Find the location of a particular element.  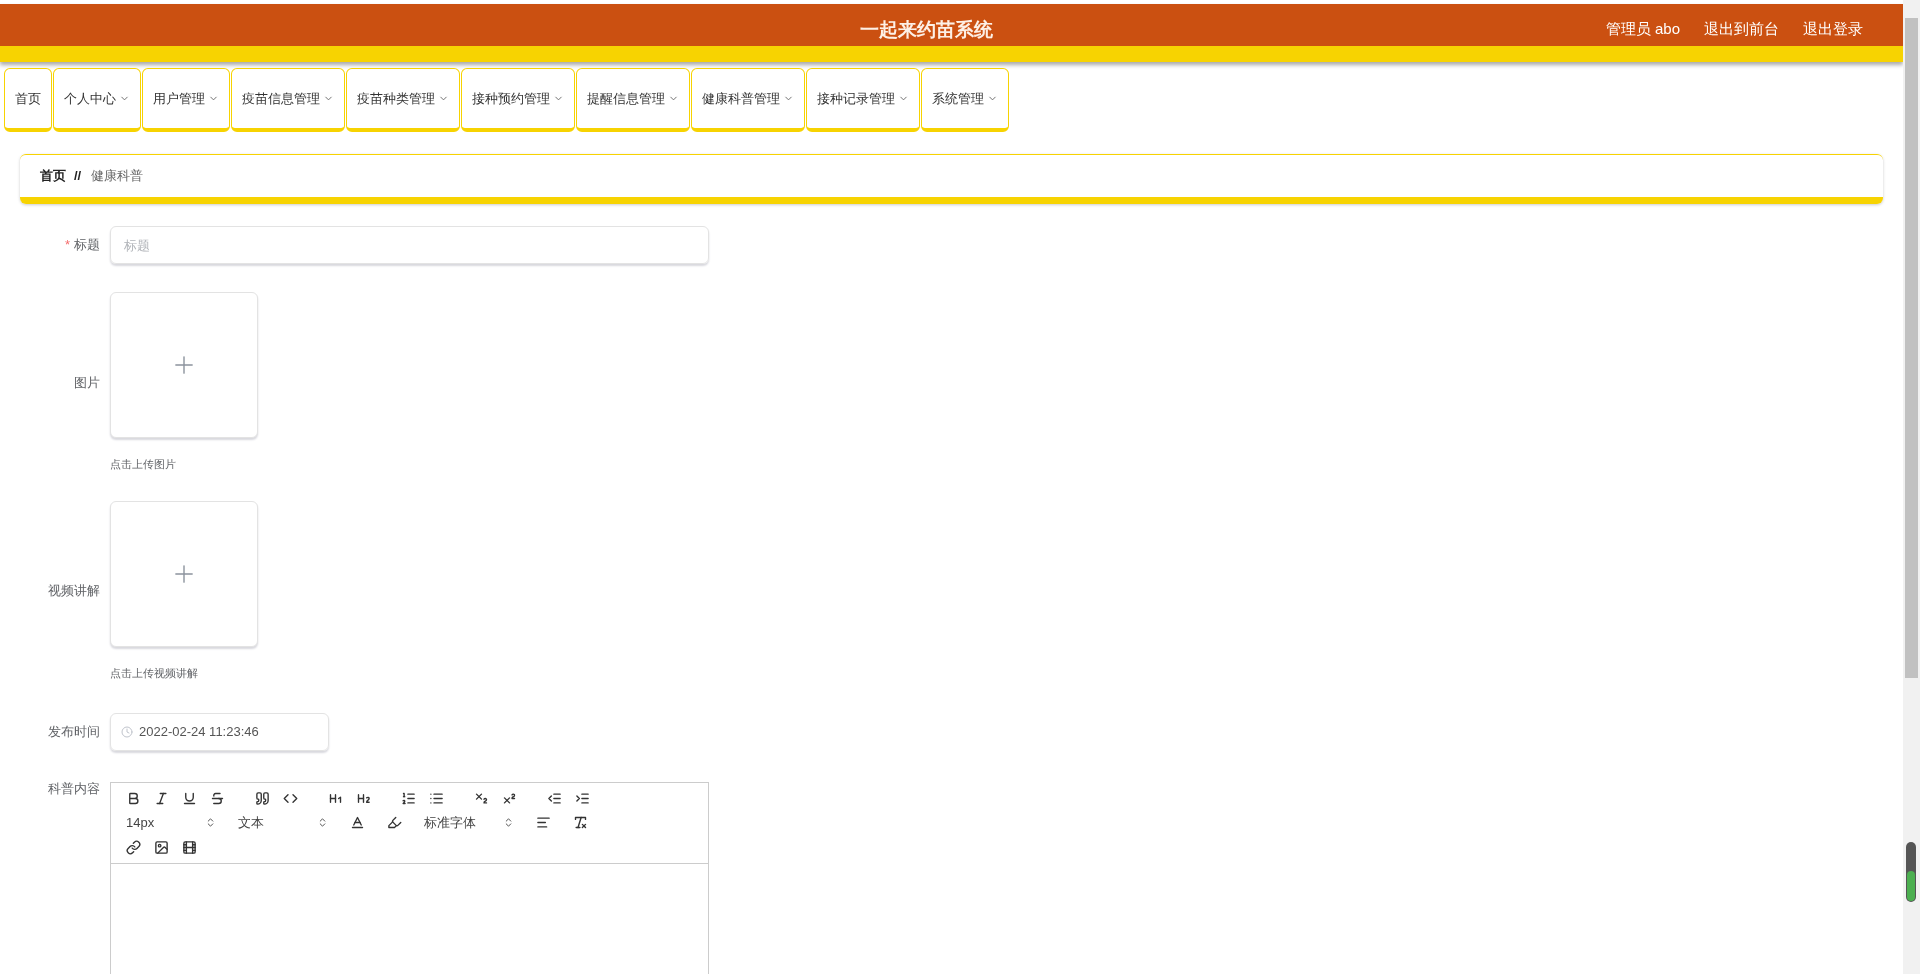

nav-menu-item: 提醒信息管理 is located at coordinates (633, 100).